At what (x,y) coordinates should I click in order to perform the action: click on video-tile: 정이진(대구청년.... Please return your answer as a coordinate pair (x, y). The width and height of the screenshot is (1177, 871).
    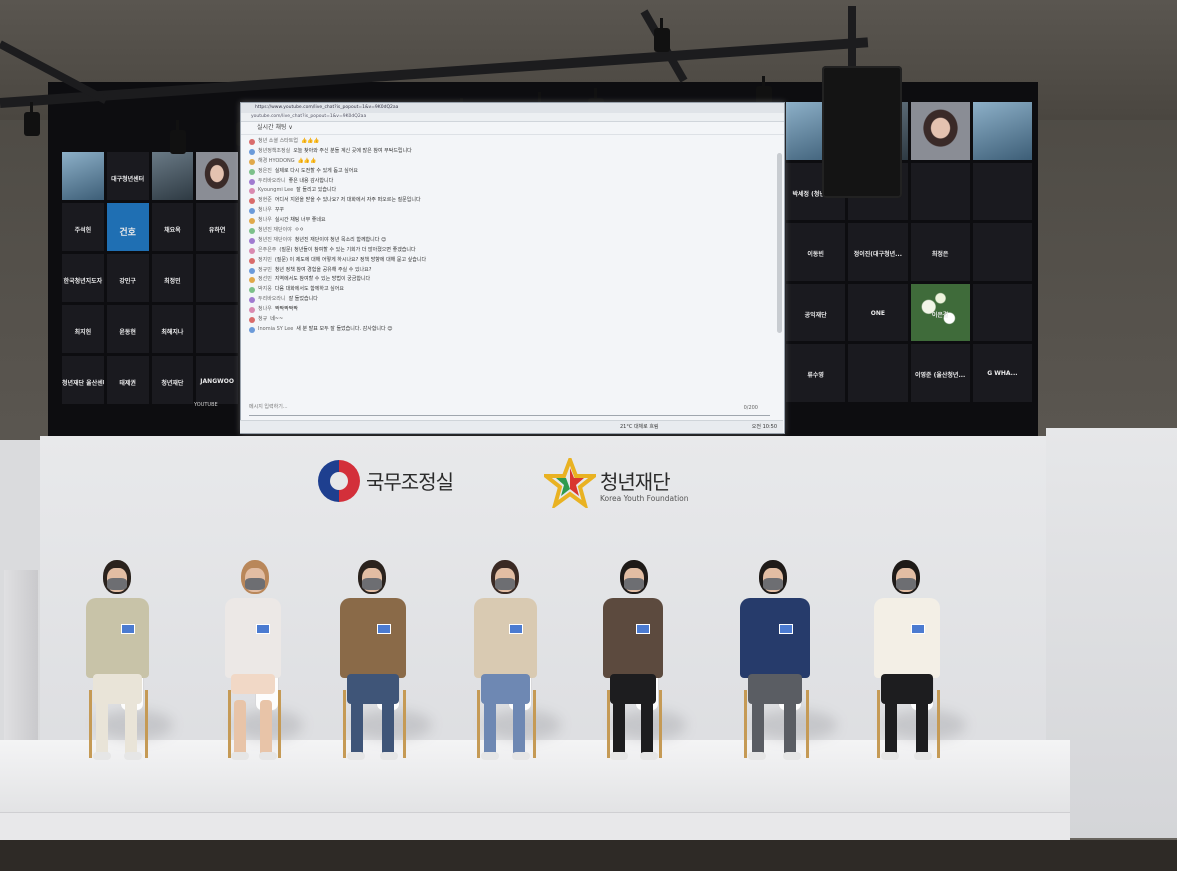
    Looking at the image, I should click on (878, 252).